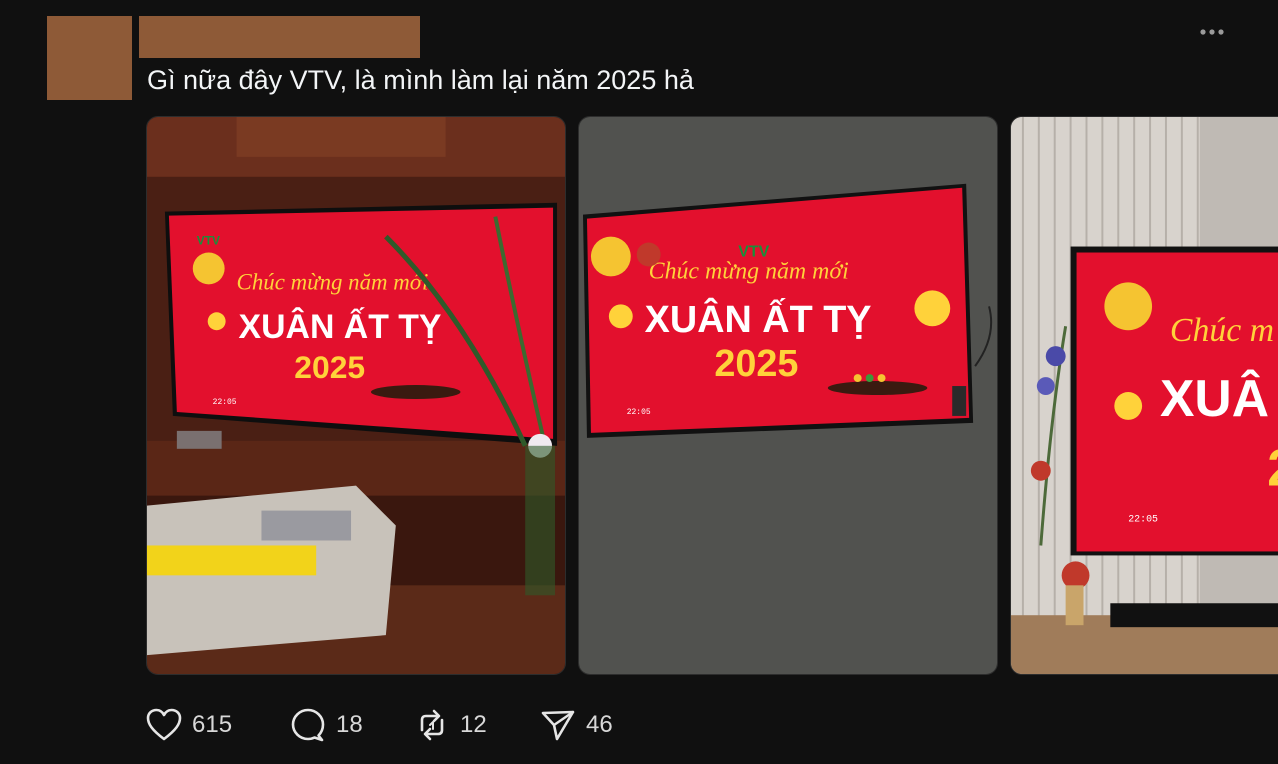 The width and height of the screenshot is (1278, 764). Describe the element at coordinates (212, 724) in the screenshot. I see `like-count: 615` at that location.